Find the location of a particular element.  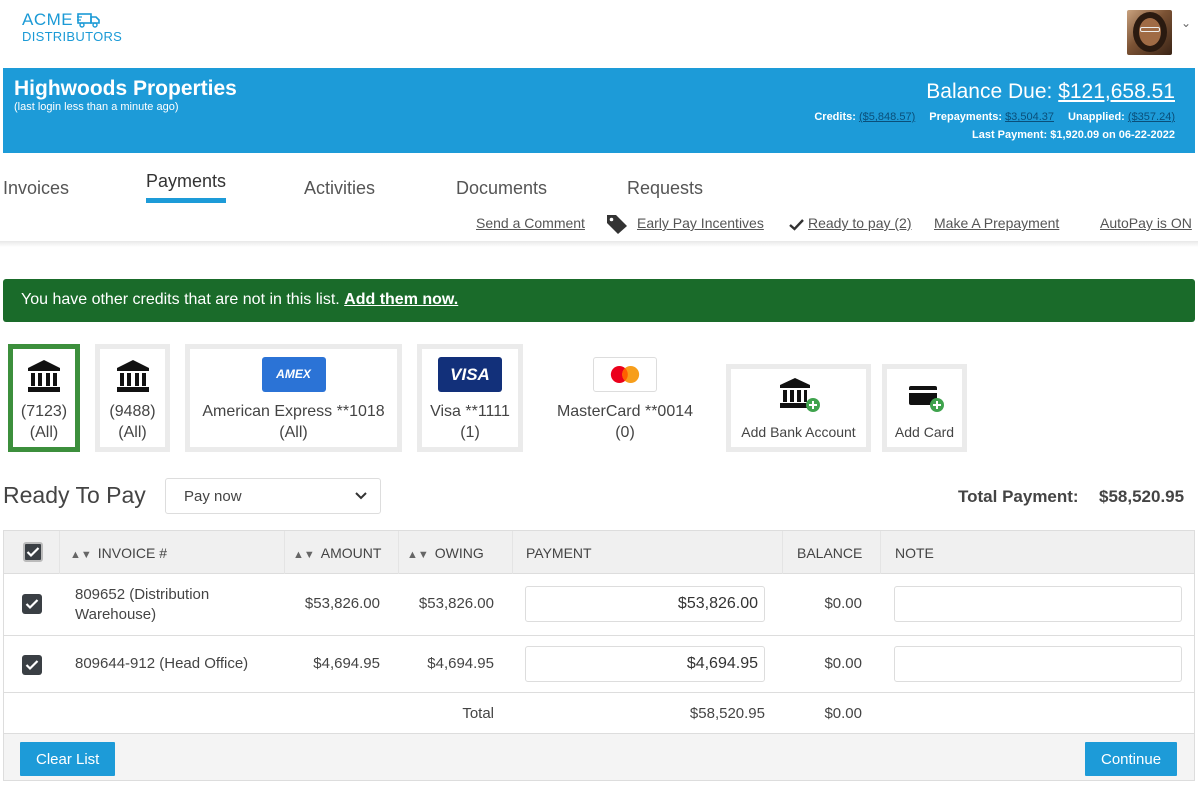

payment-amount-input: $53,826.00 is located at coordinates (645, 604).